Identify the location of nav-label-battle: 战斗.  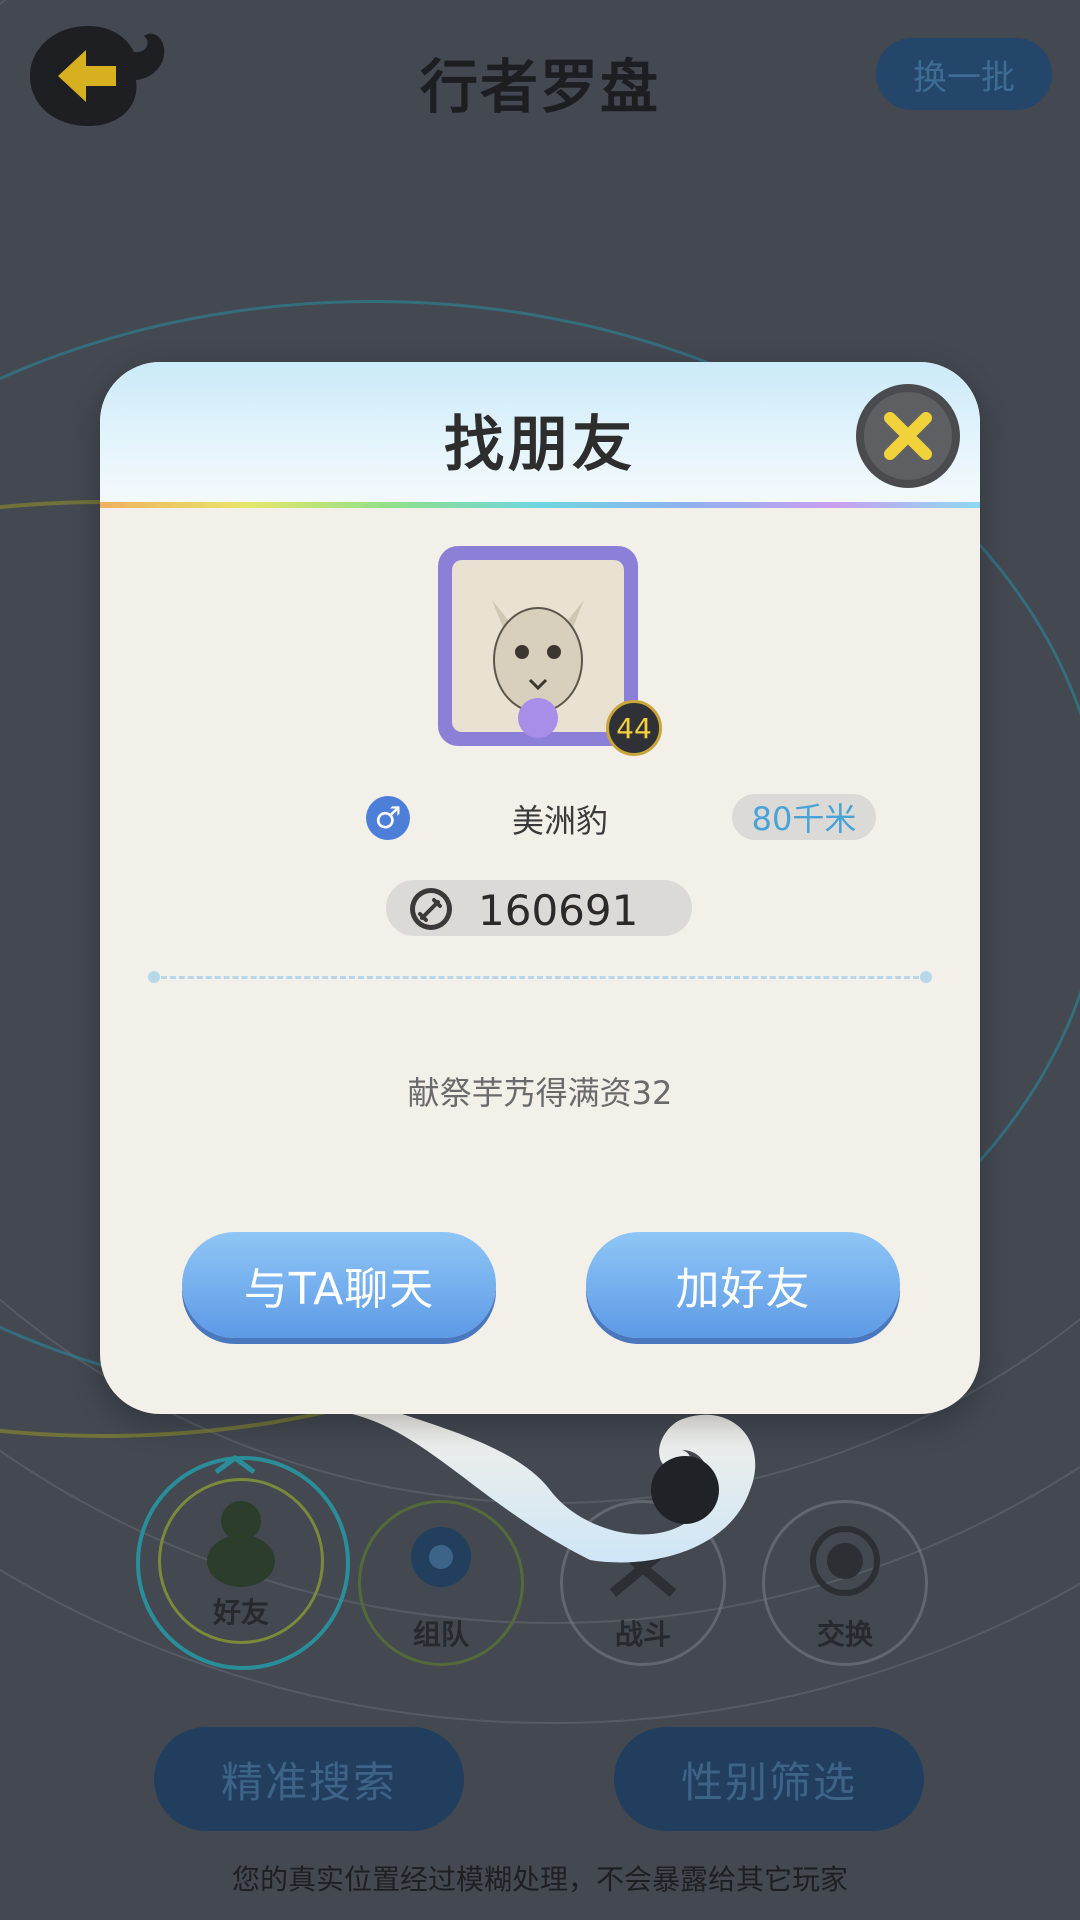
(642, 1634).